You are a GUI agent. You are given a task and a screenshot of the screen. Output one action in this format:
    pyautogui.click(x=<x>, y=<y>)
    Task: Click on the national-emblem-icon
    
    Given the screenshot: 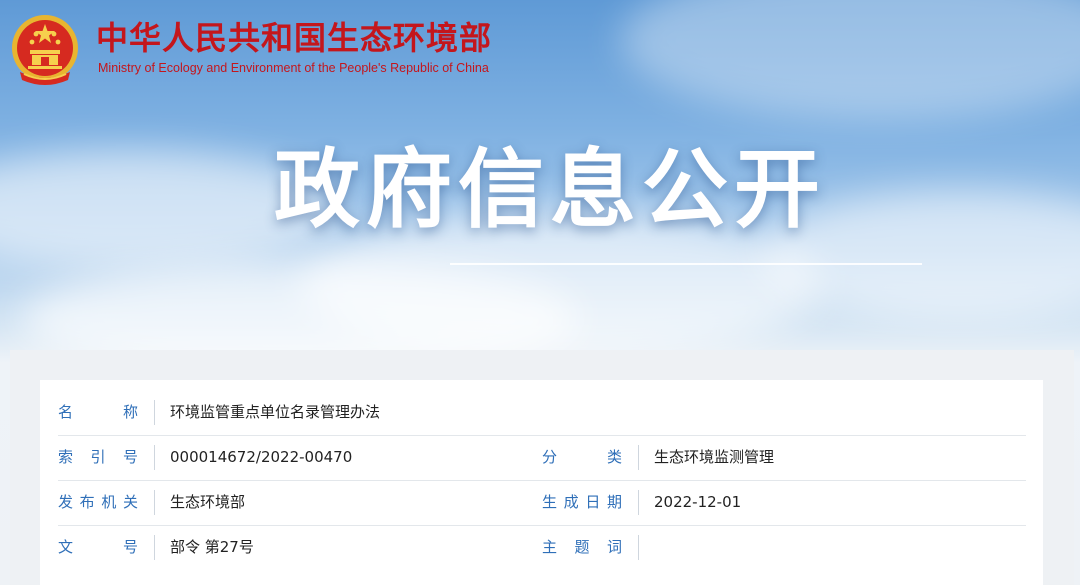 What is the action you would take?
    pyautogui.click(x=45, y=51)
    